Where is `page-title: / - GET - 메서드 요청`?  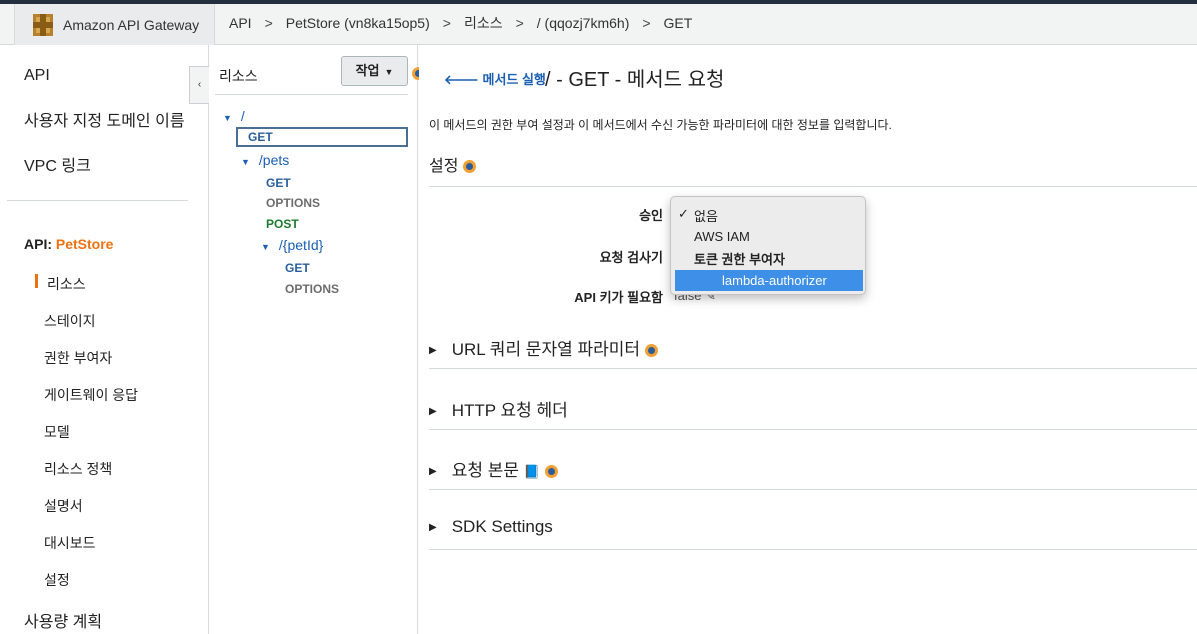 page-title: / - GET - 메서드 요청 is located at coordinates (635, 80).